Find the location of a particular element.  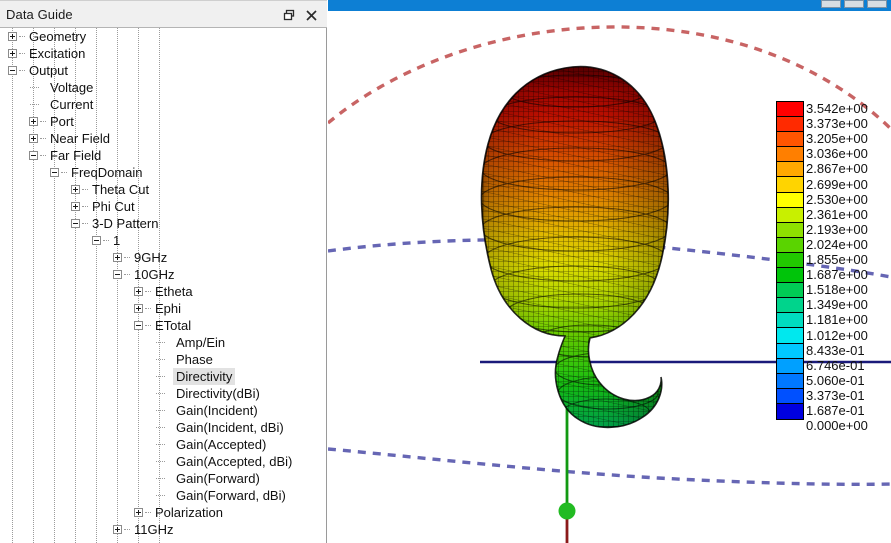

maximize-button is located at coordinates (854, 4).